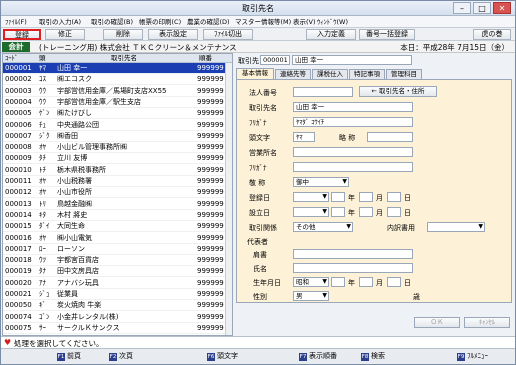 This screenshot has height=365, width=516. I want to click on input-definition-button: 入力定義, so click(331, 34).